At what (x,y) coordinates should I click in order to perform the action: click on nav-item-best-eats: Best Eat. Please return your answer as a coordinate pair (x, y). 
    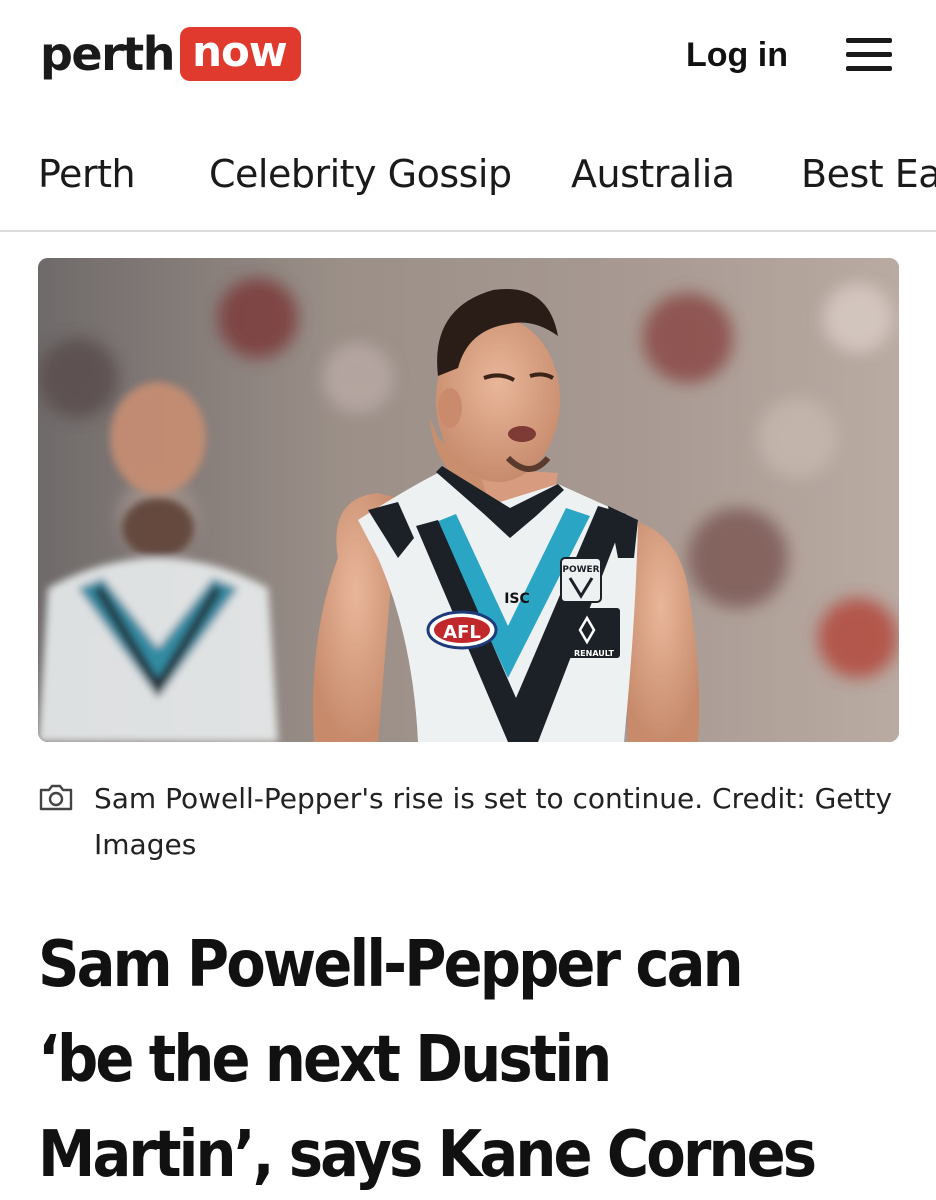
    Looking at the image, I should click on (868, 174).